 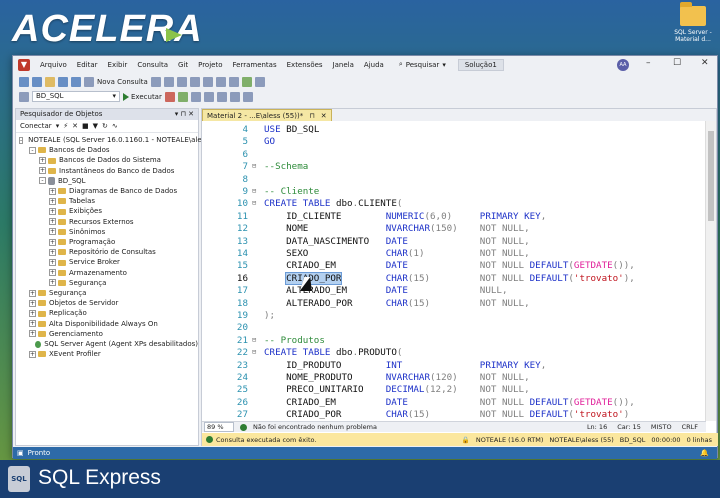 What do you see at coordinates (184, 114) in the screenshot?
I see `pin-icon: ▾ ⊓ ✕` at bounding box center [184, 114].